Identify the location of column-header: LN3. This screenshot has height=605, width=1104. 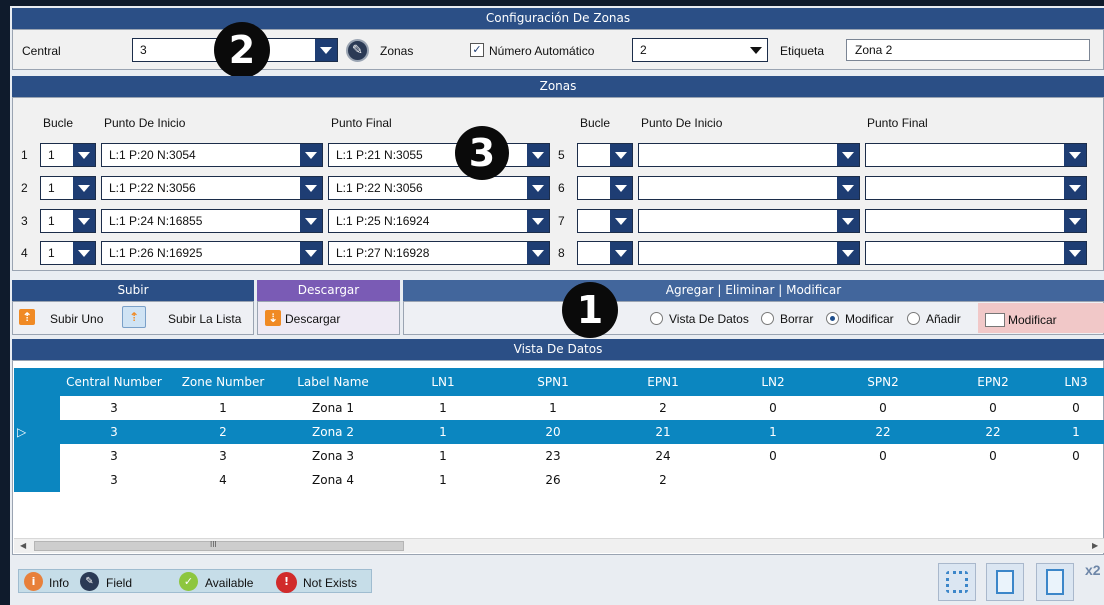
(1076, 382).